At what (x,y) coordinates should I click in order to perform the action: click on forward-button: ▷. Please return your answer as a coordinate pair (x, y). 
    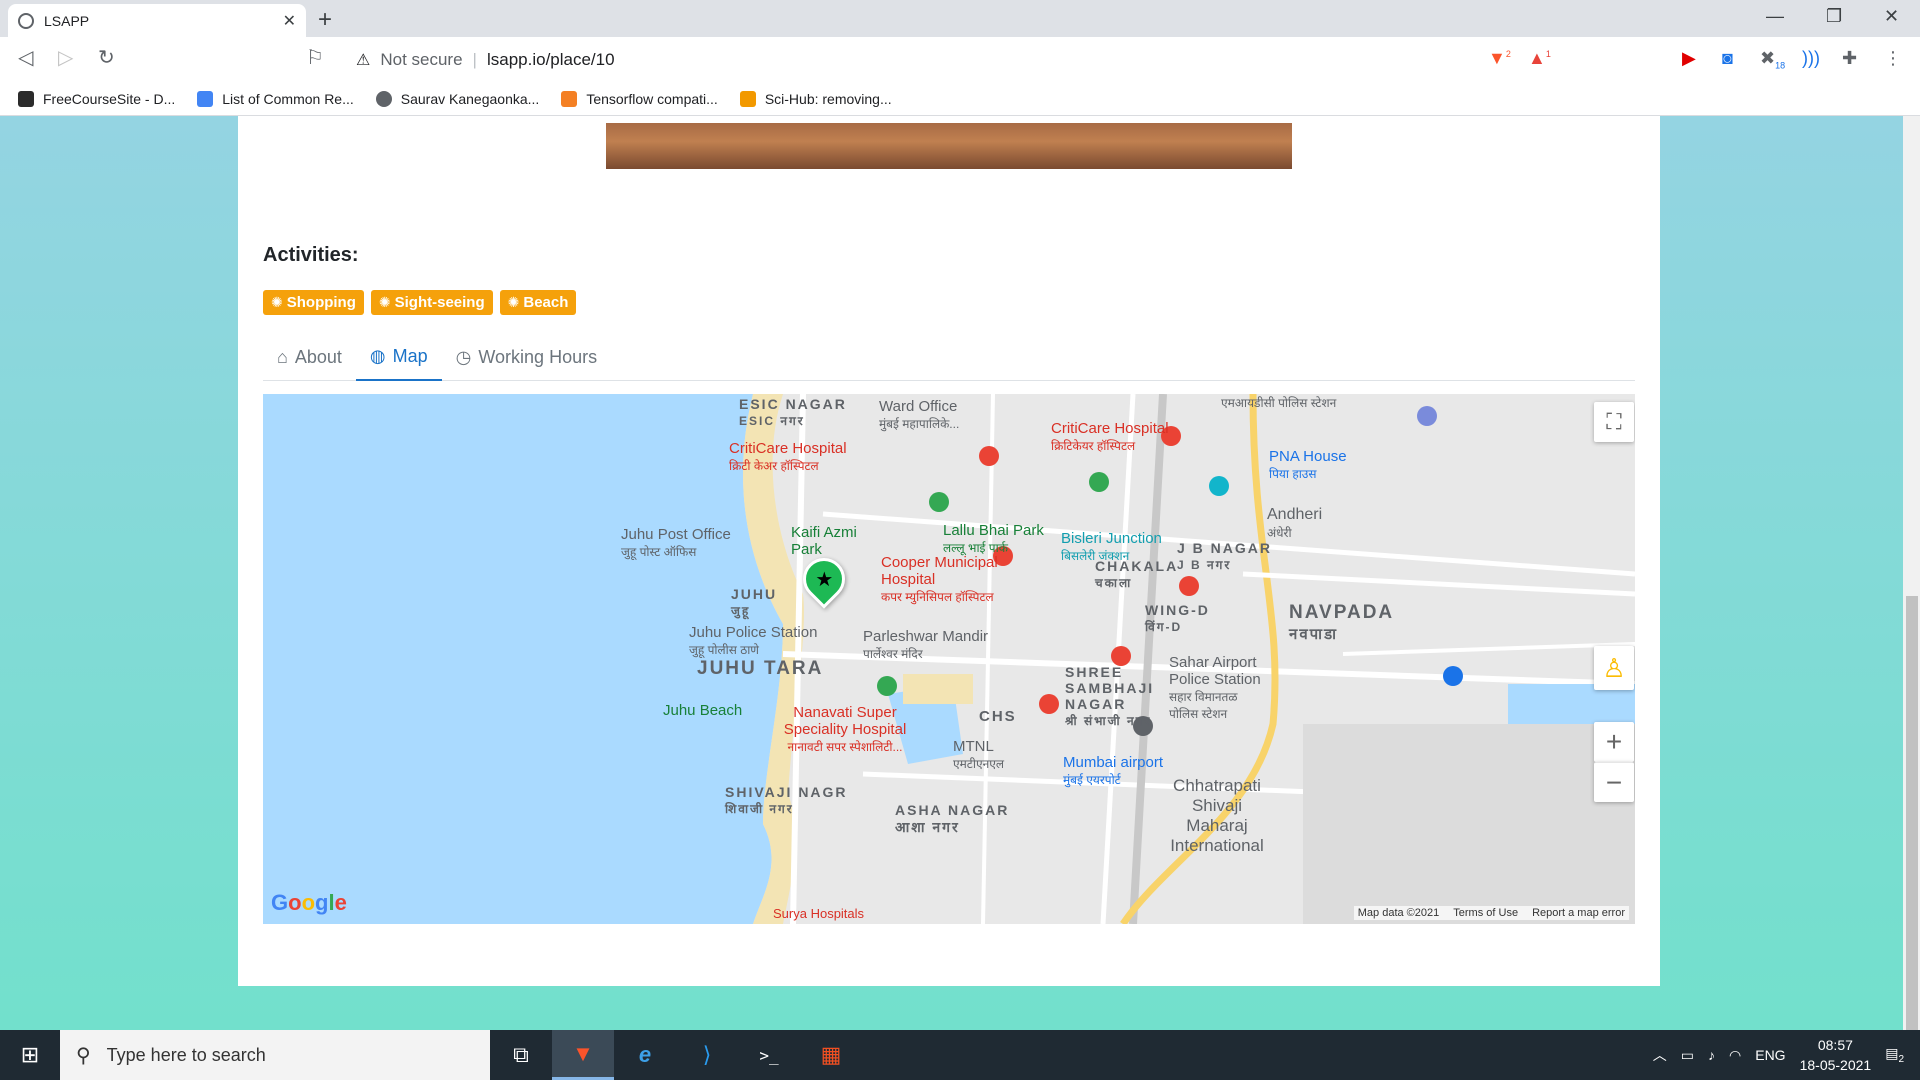
    Looking at the image, I should click on (65, 57).